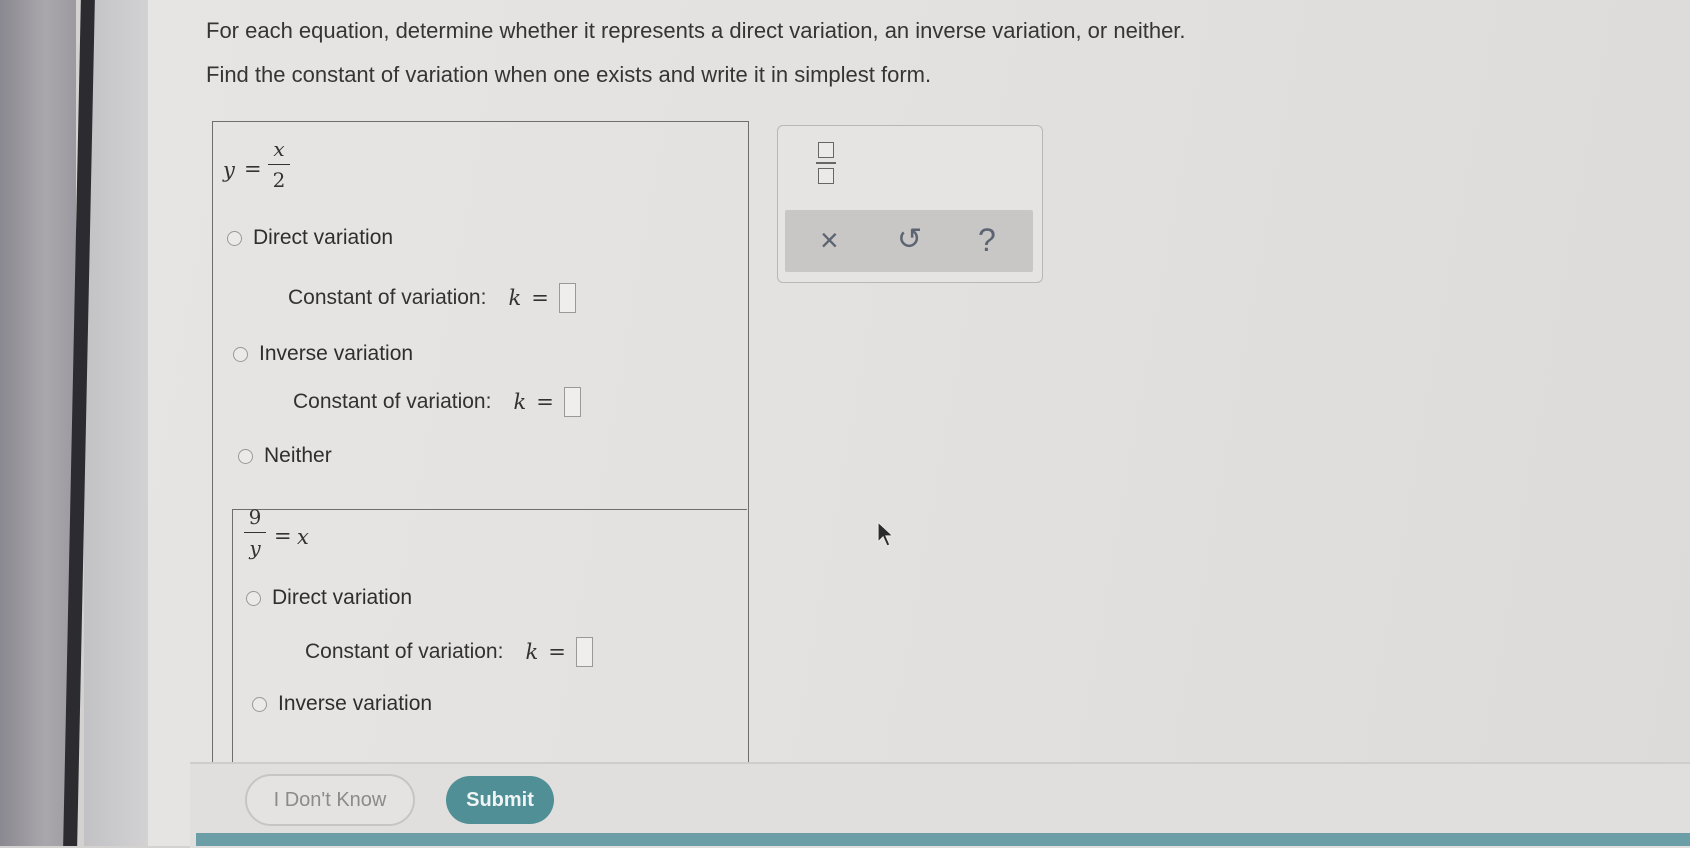 This screenshot has height=848, width=1690. I want to click on p2-direct-constant-row: Constant of variation: k =, so click(449, 652).